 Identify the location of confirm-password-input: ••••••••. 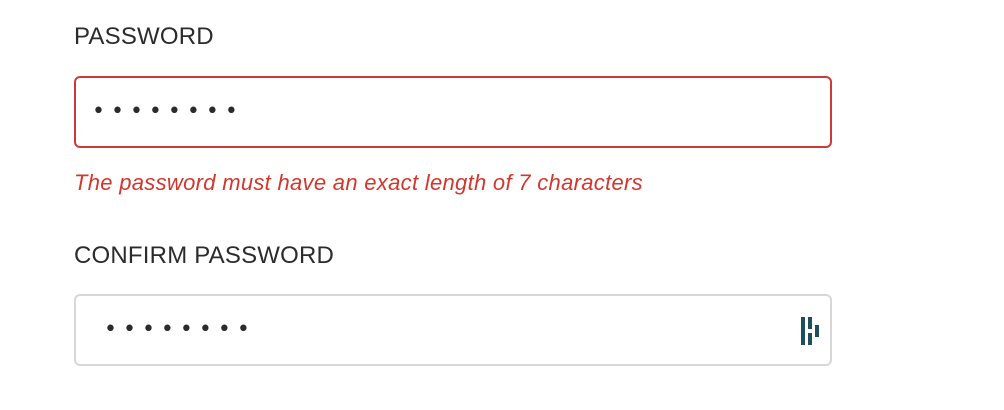
(453, 330).